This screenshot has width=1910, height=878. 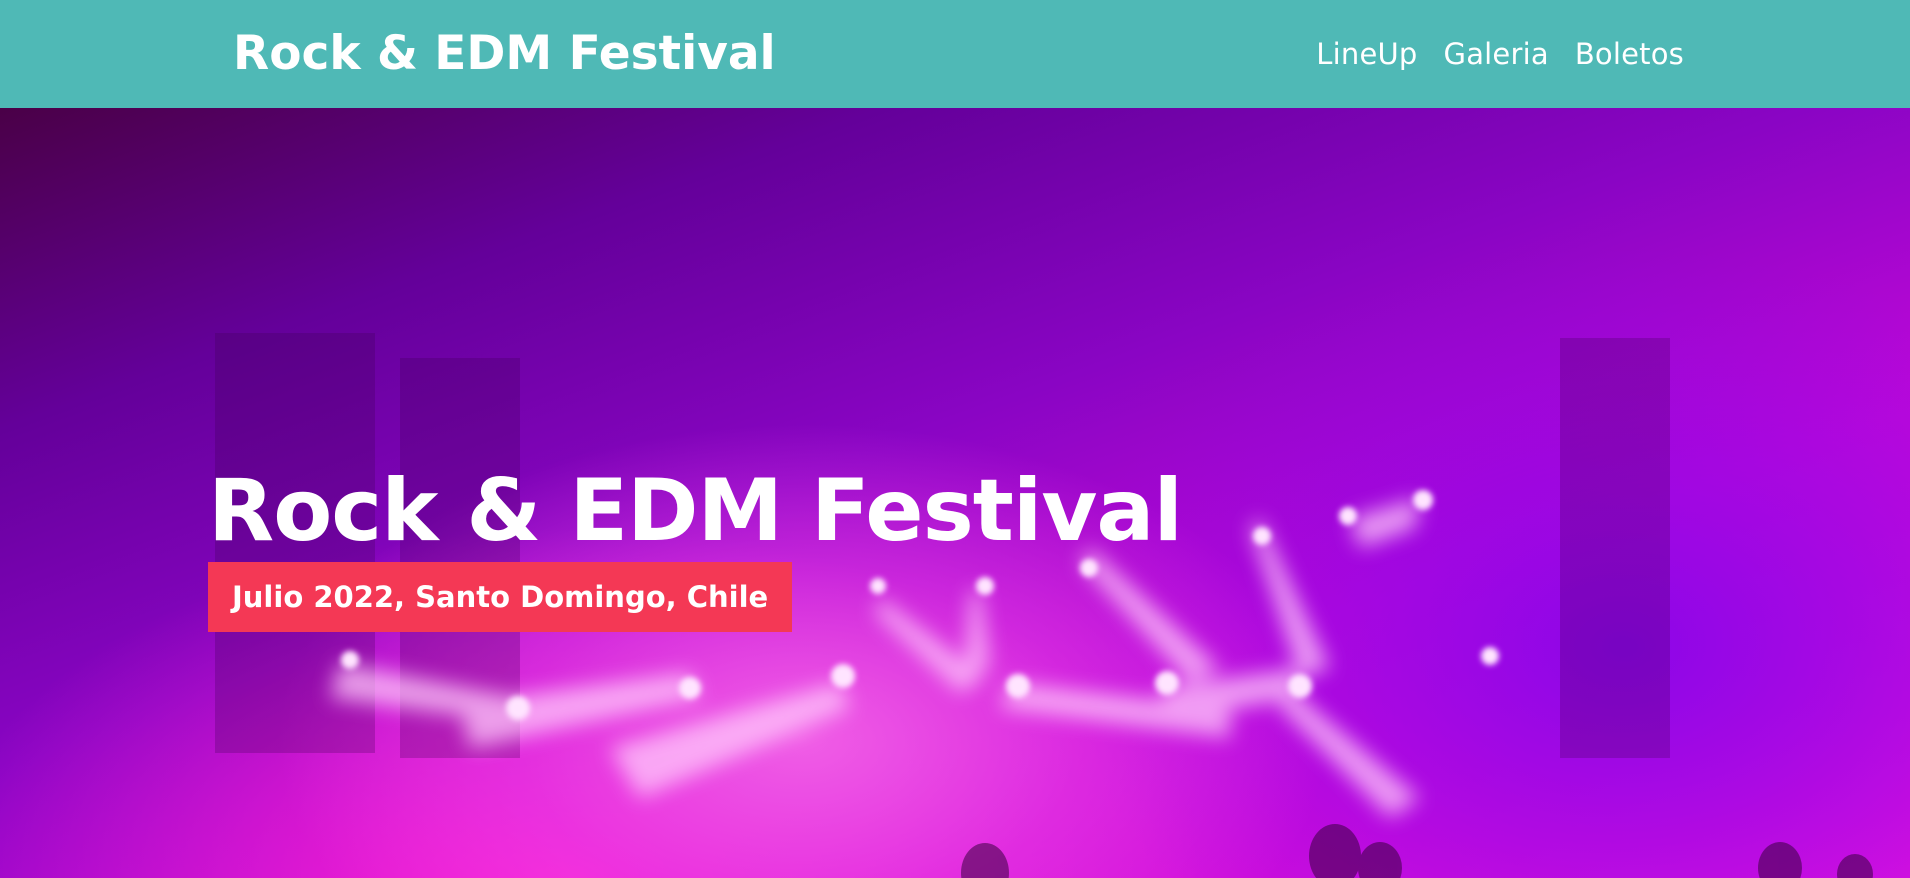 What do you see at coordinates (1629, 54) in the screenshot?
I see `nav-link-boletos: Boletos` at bounding box center [1629, 54].